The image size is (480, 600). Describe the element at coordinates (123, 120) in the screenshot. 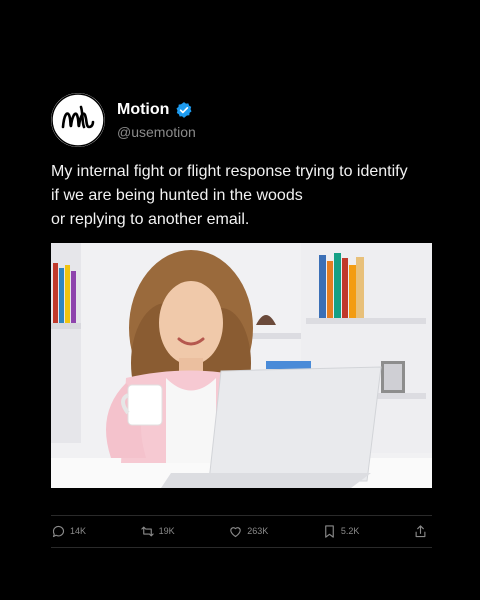

I see `tweet-header: Motion @usemotion` at that location.